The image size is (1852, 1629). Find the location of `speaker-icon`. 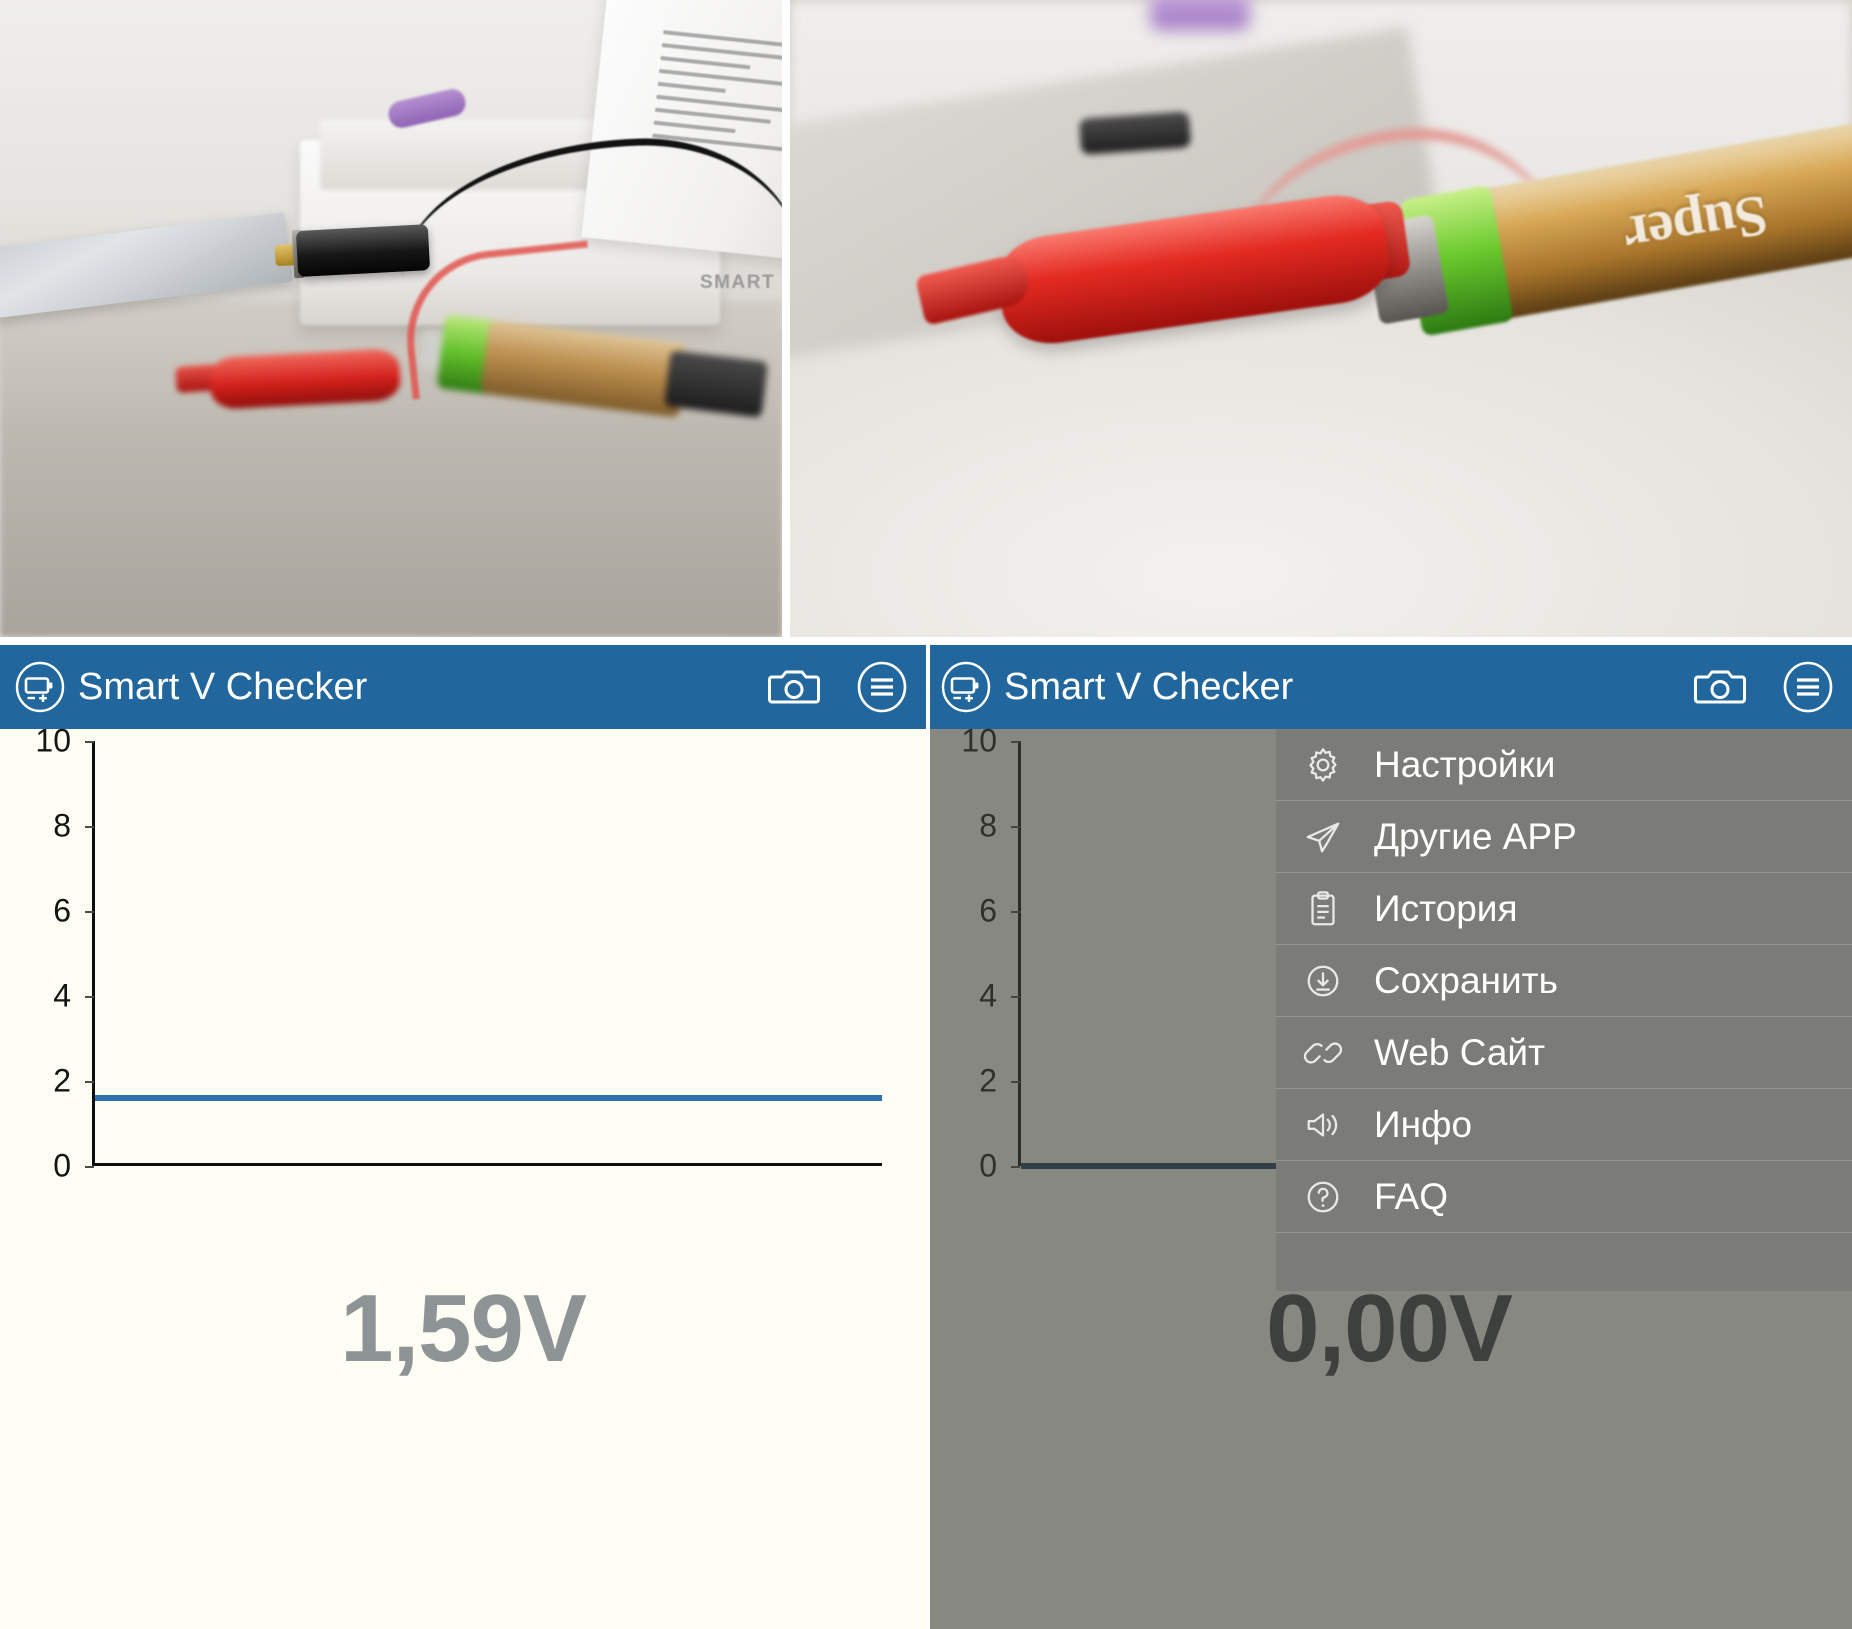

speaker-icon is located at coordinates (1323, 1125).